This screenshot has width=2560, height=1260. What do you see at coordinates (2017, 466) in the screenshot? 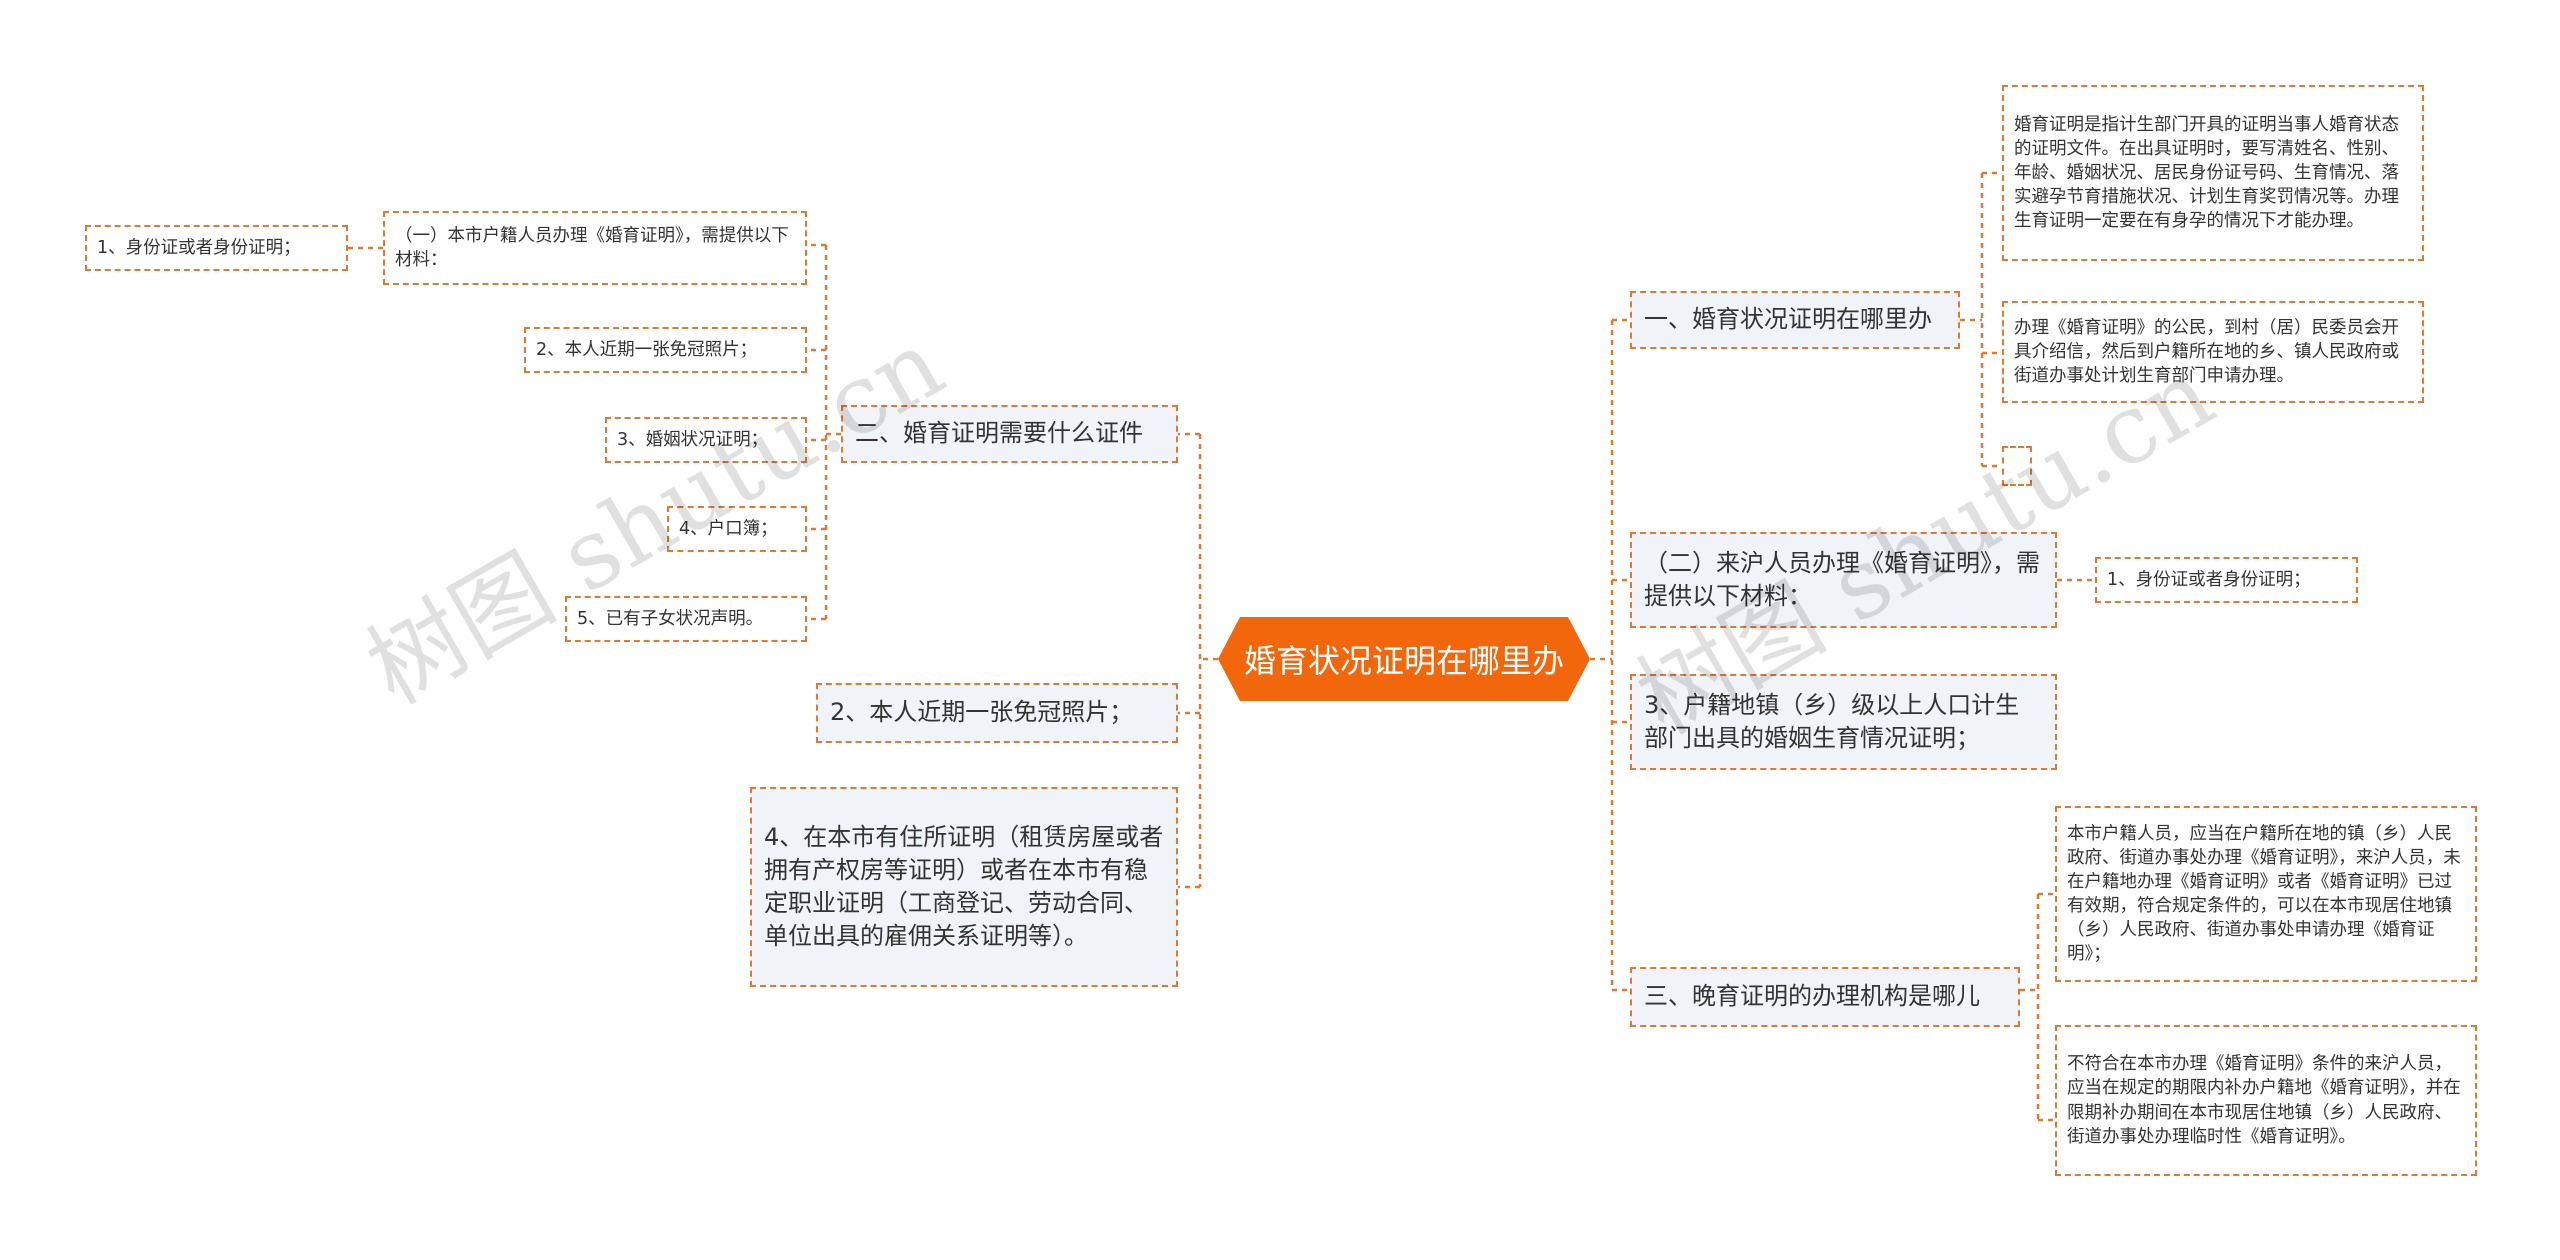
I see `where-empty-node` at bounding box center [2017, 466].